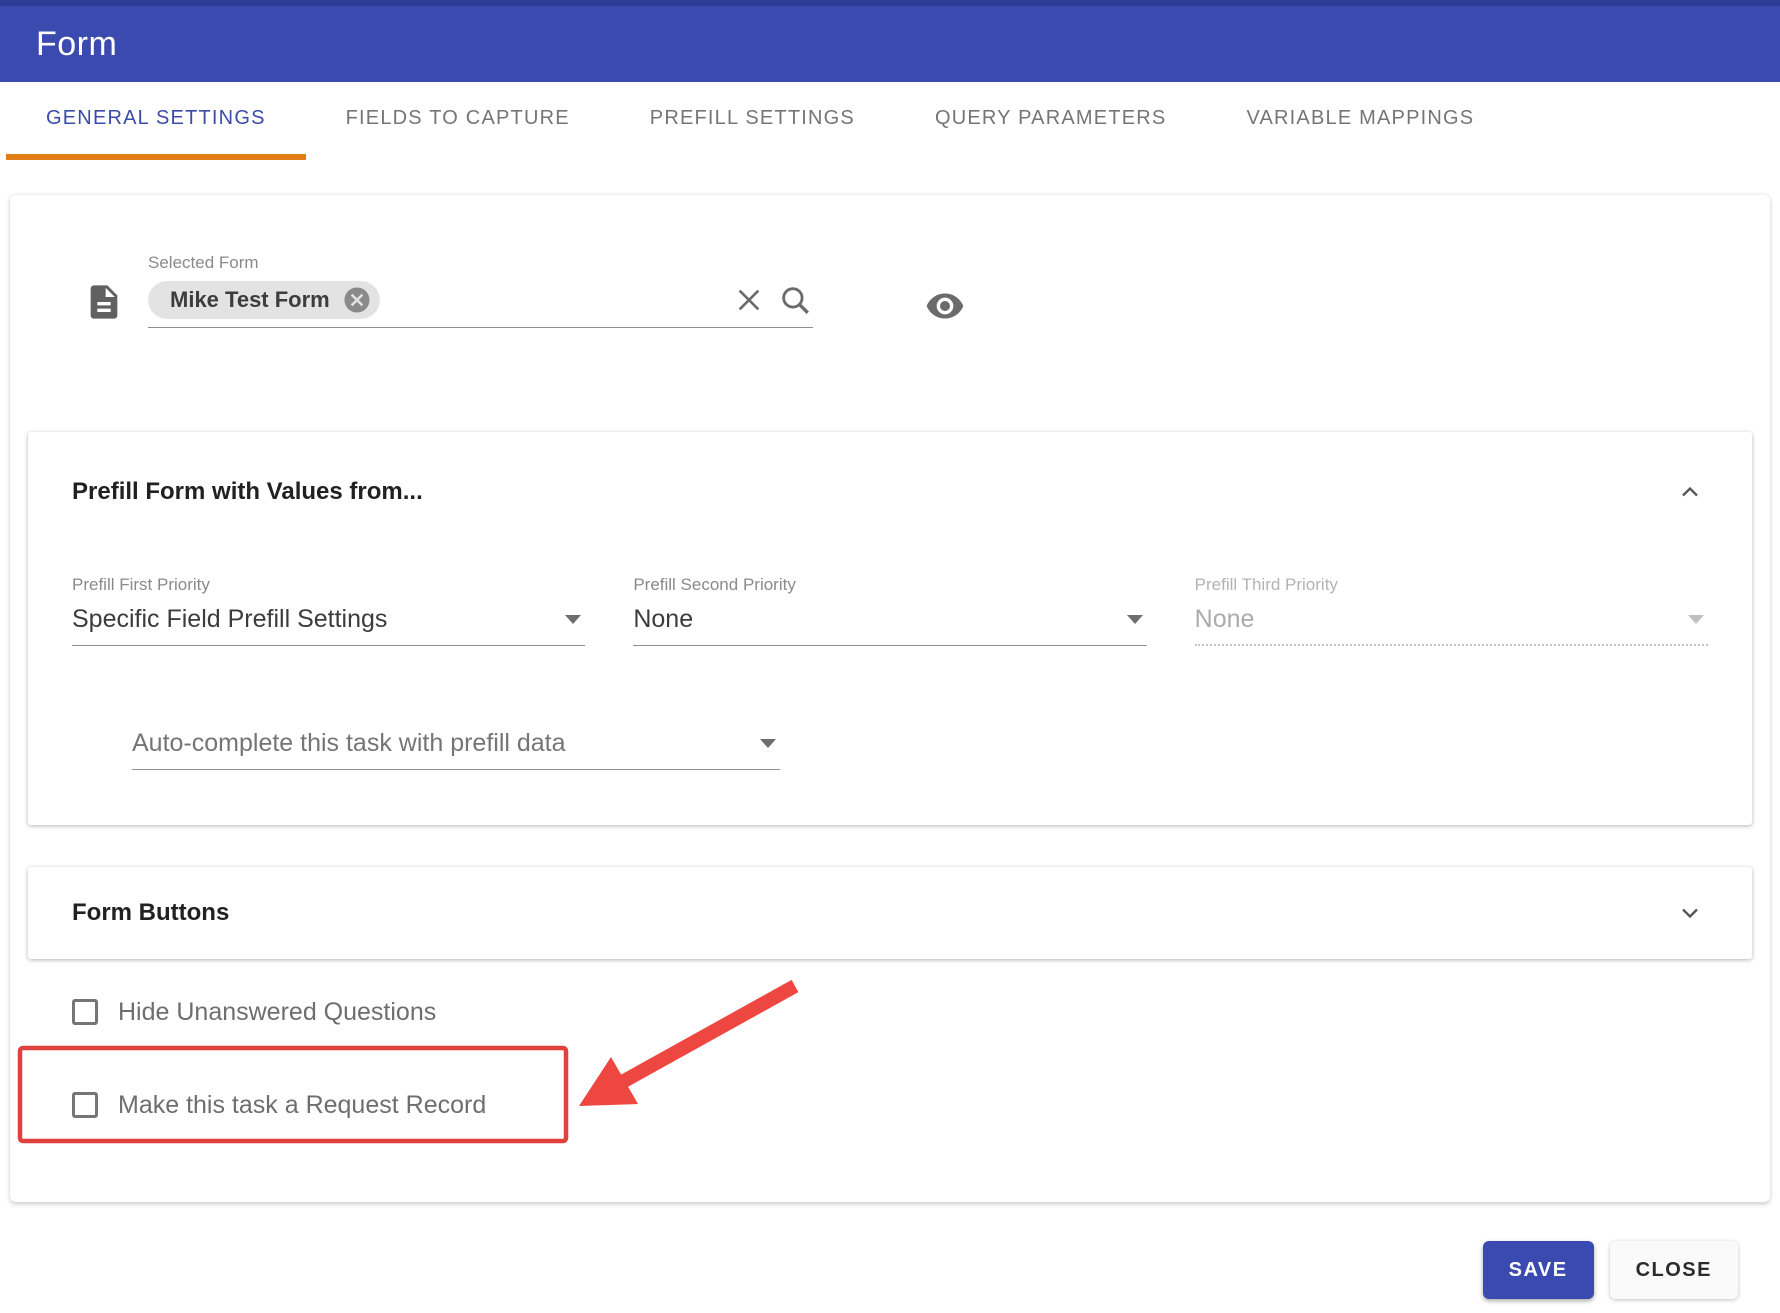  Describe the element at coordinates (104, 302) in the screenshot. I see `document-icon` at that location.